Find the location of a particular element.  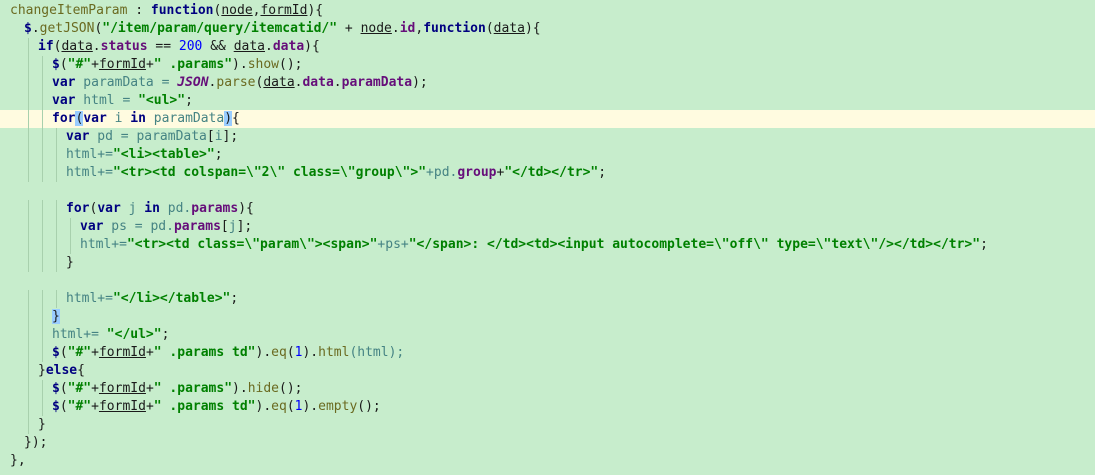

code-line: for(var j in pd.params){ is located at coordinates (547, 209).